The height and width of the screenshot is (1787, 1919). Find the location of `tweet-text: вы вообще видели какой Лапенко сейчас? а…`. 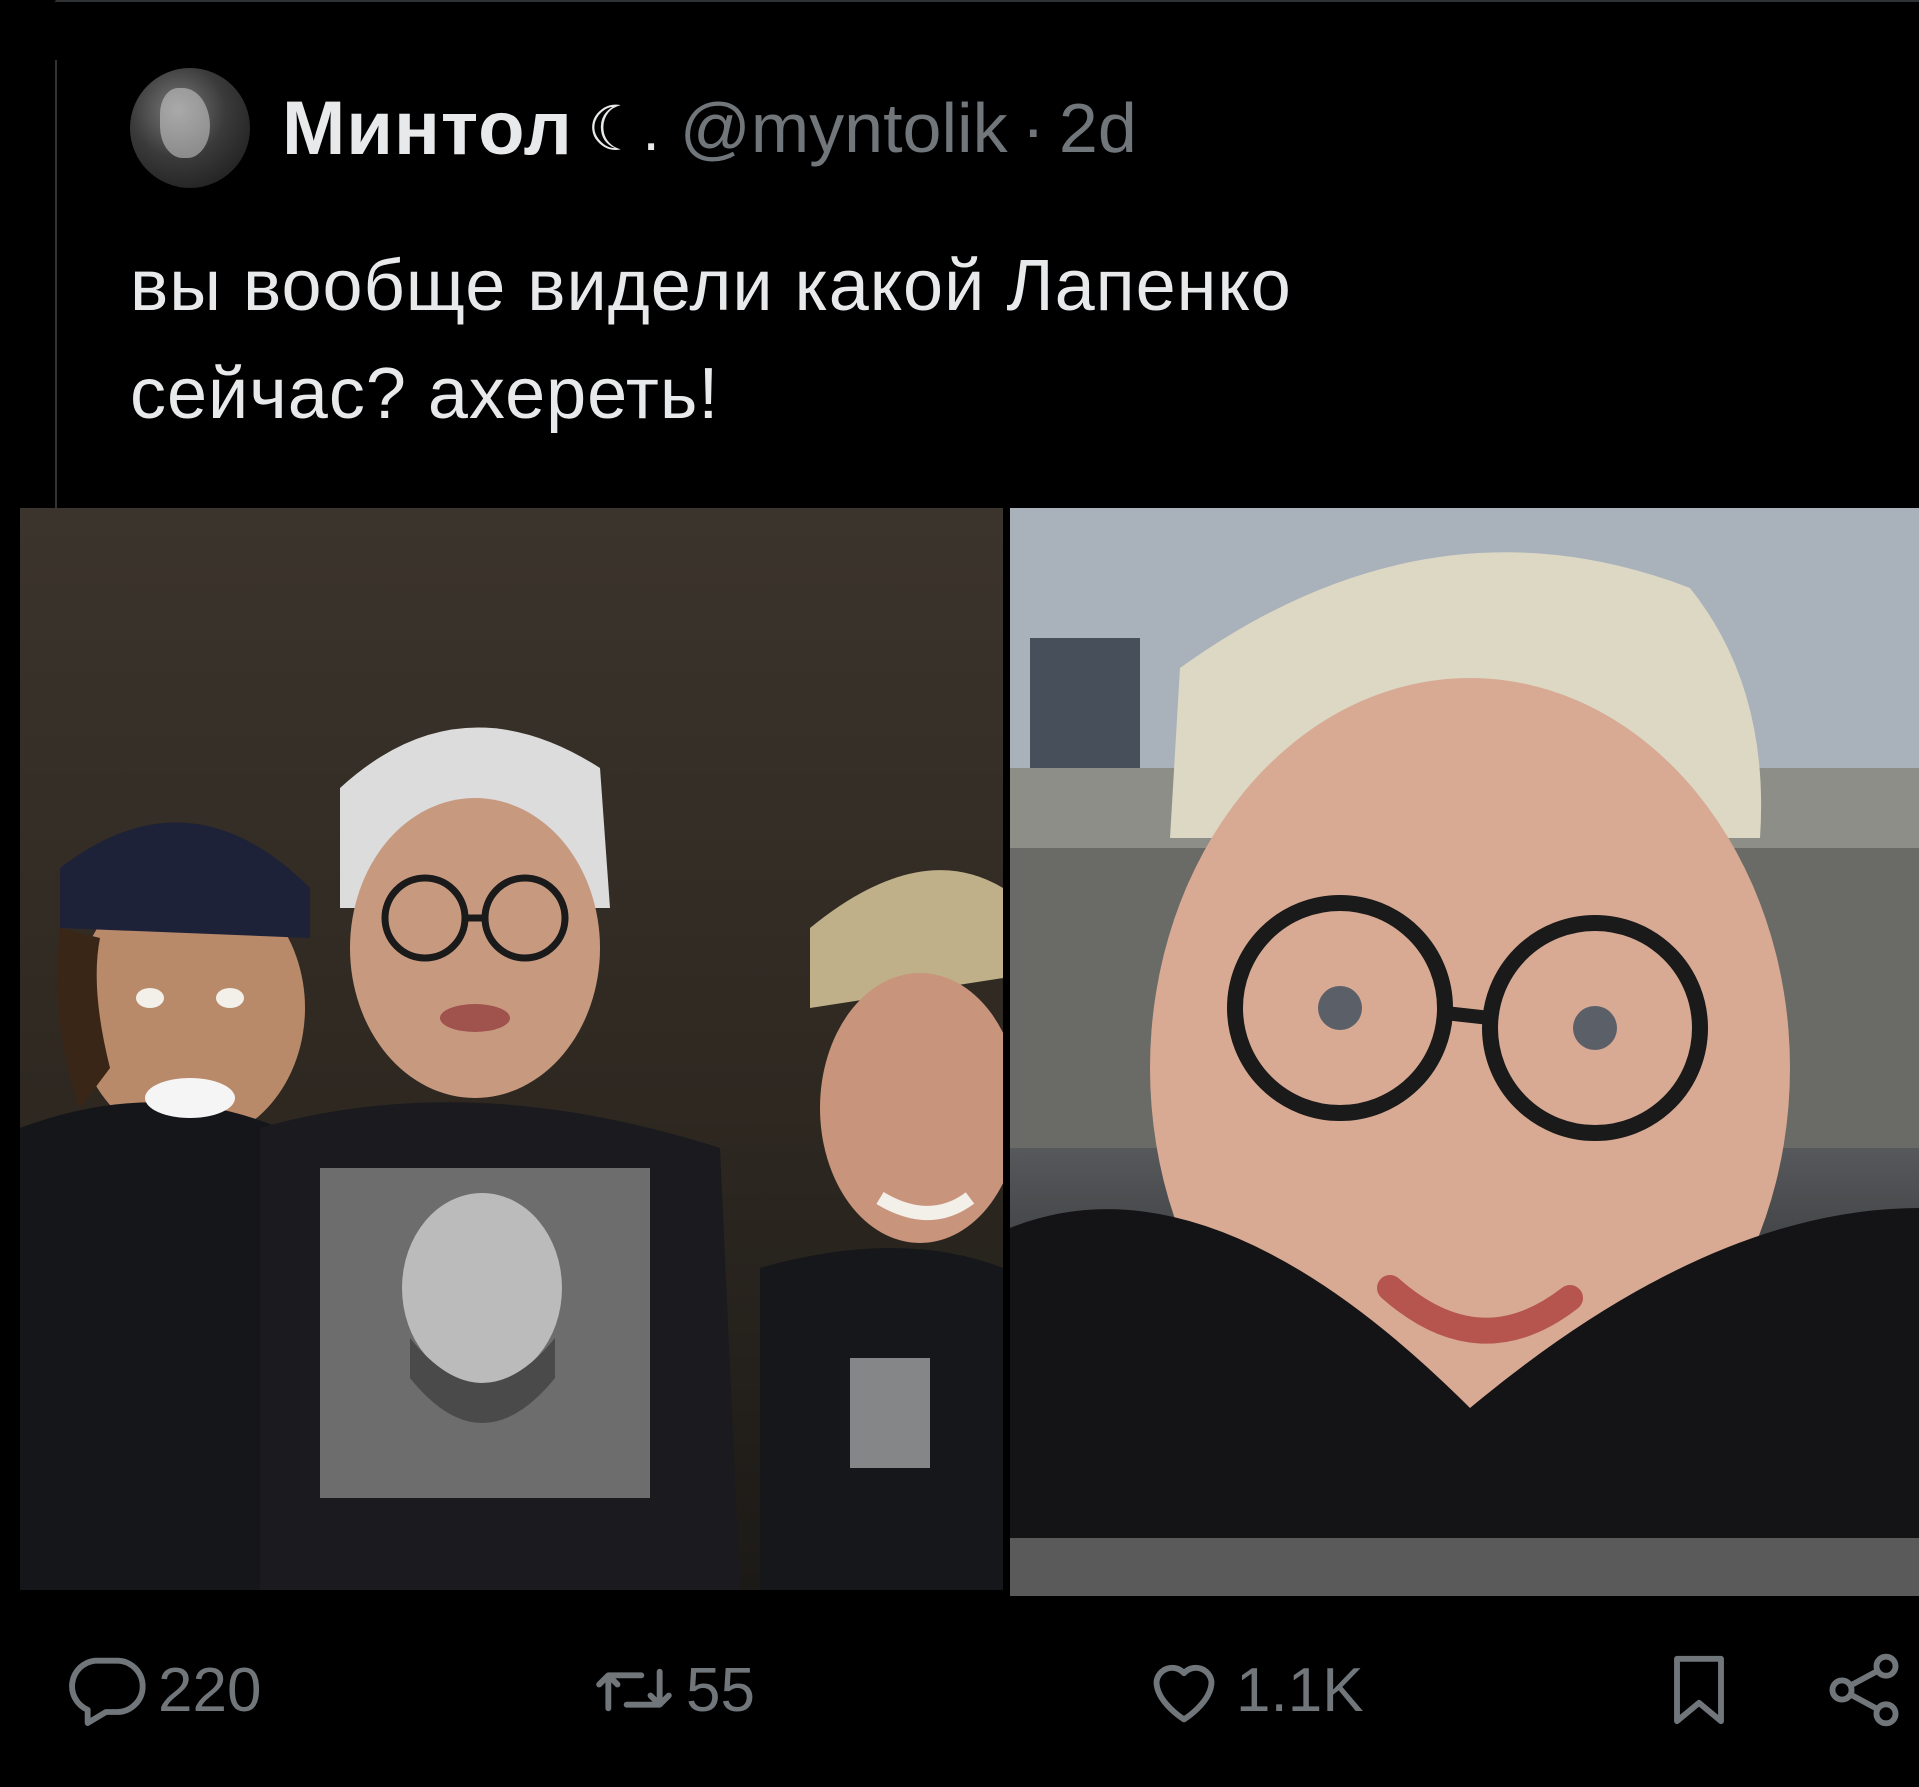

tweet-text: вы вообще видели какой Лапенко сейчас? а… is located at coordinates (980, 340).